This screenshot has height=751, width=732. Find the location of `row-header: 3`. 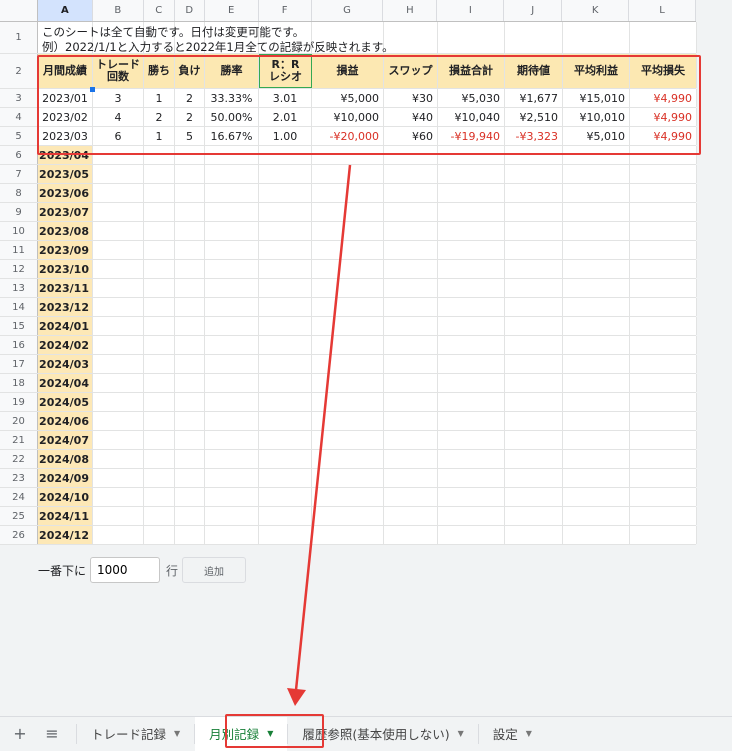

row-header: 3 is located at coordinates (19, 98).